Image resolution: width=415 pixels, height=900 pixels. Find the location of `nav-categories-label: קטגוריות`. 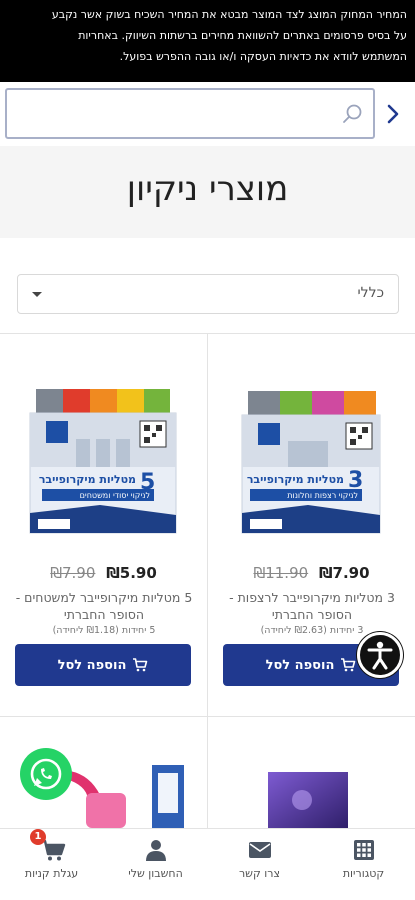

nav-categories-label: קטגוריות is located at coordinates (363, 873).